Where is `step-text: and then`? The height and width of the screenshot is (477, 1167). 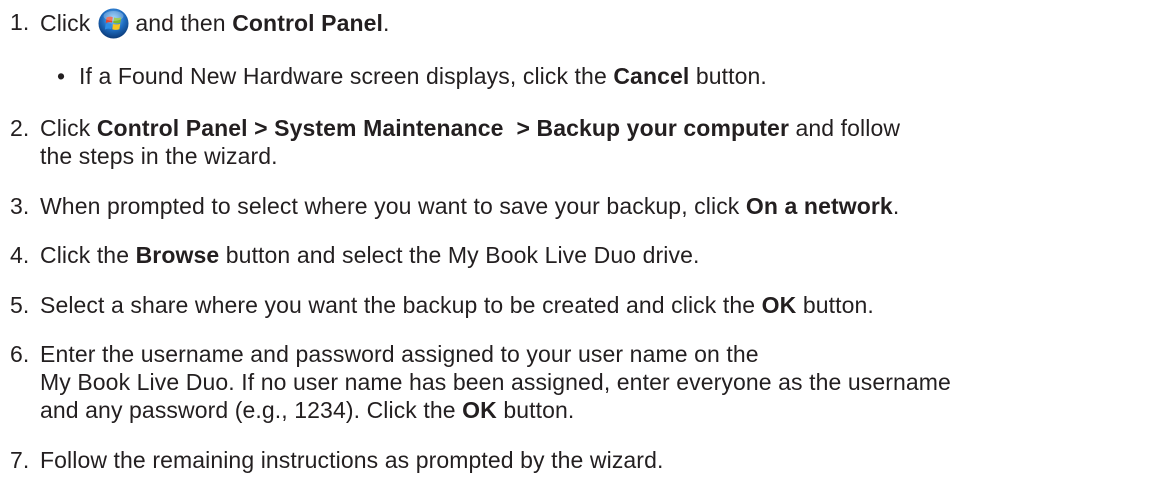
step-text: and then is located at coordinates (180, 23).